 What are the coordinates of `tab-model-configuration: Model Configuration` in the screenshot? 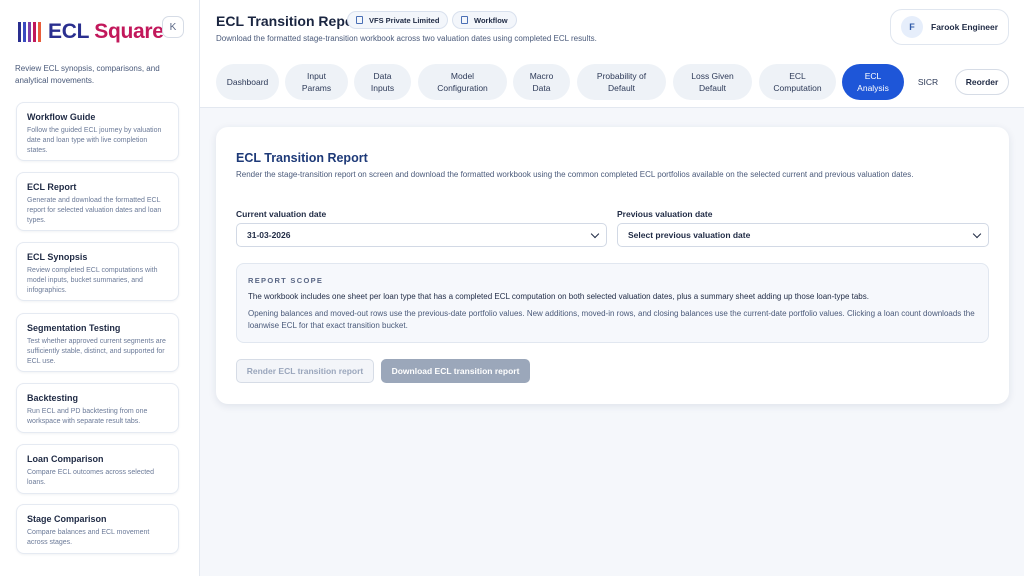 It's located at (462, 82).